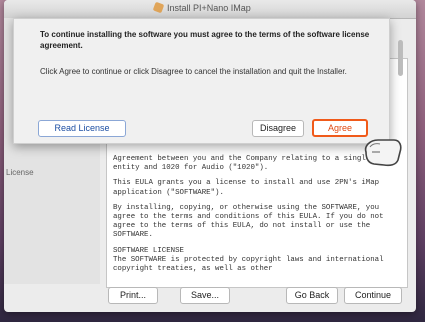 This screenshot has width=425, height=322. I want to click on window-title-text: Install PI+Nano IMap, so click(209, 8).